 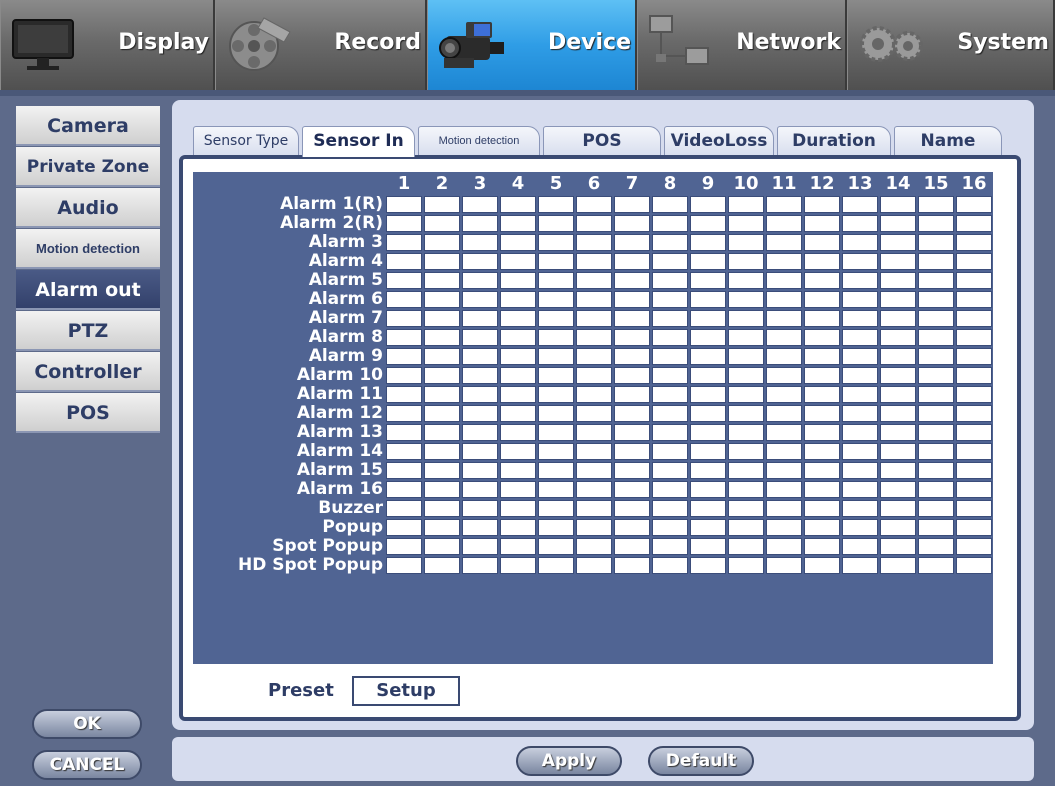 I want to click on sidebar-item-audio: Audio, so click(x=88, y=208).